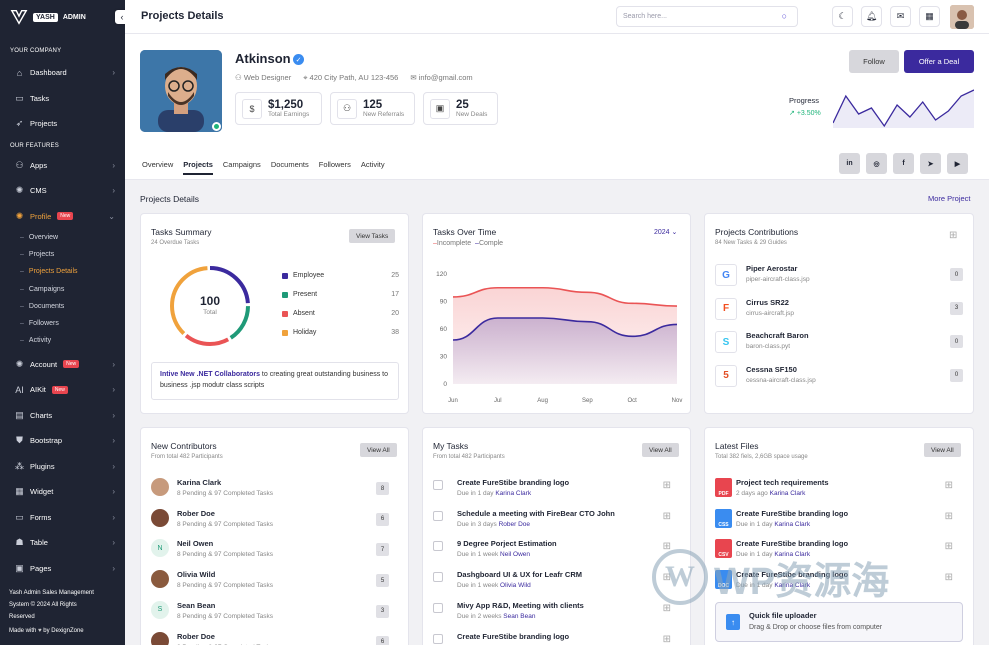 This screenshot has height=645, width=989. What do you see at coordinates (842, 16) in the screenshot?
I see `dark-mode-button: ☾` at bounding box center [842, 16].